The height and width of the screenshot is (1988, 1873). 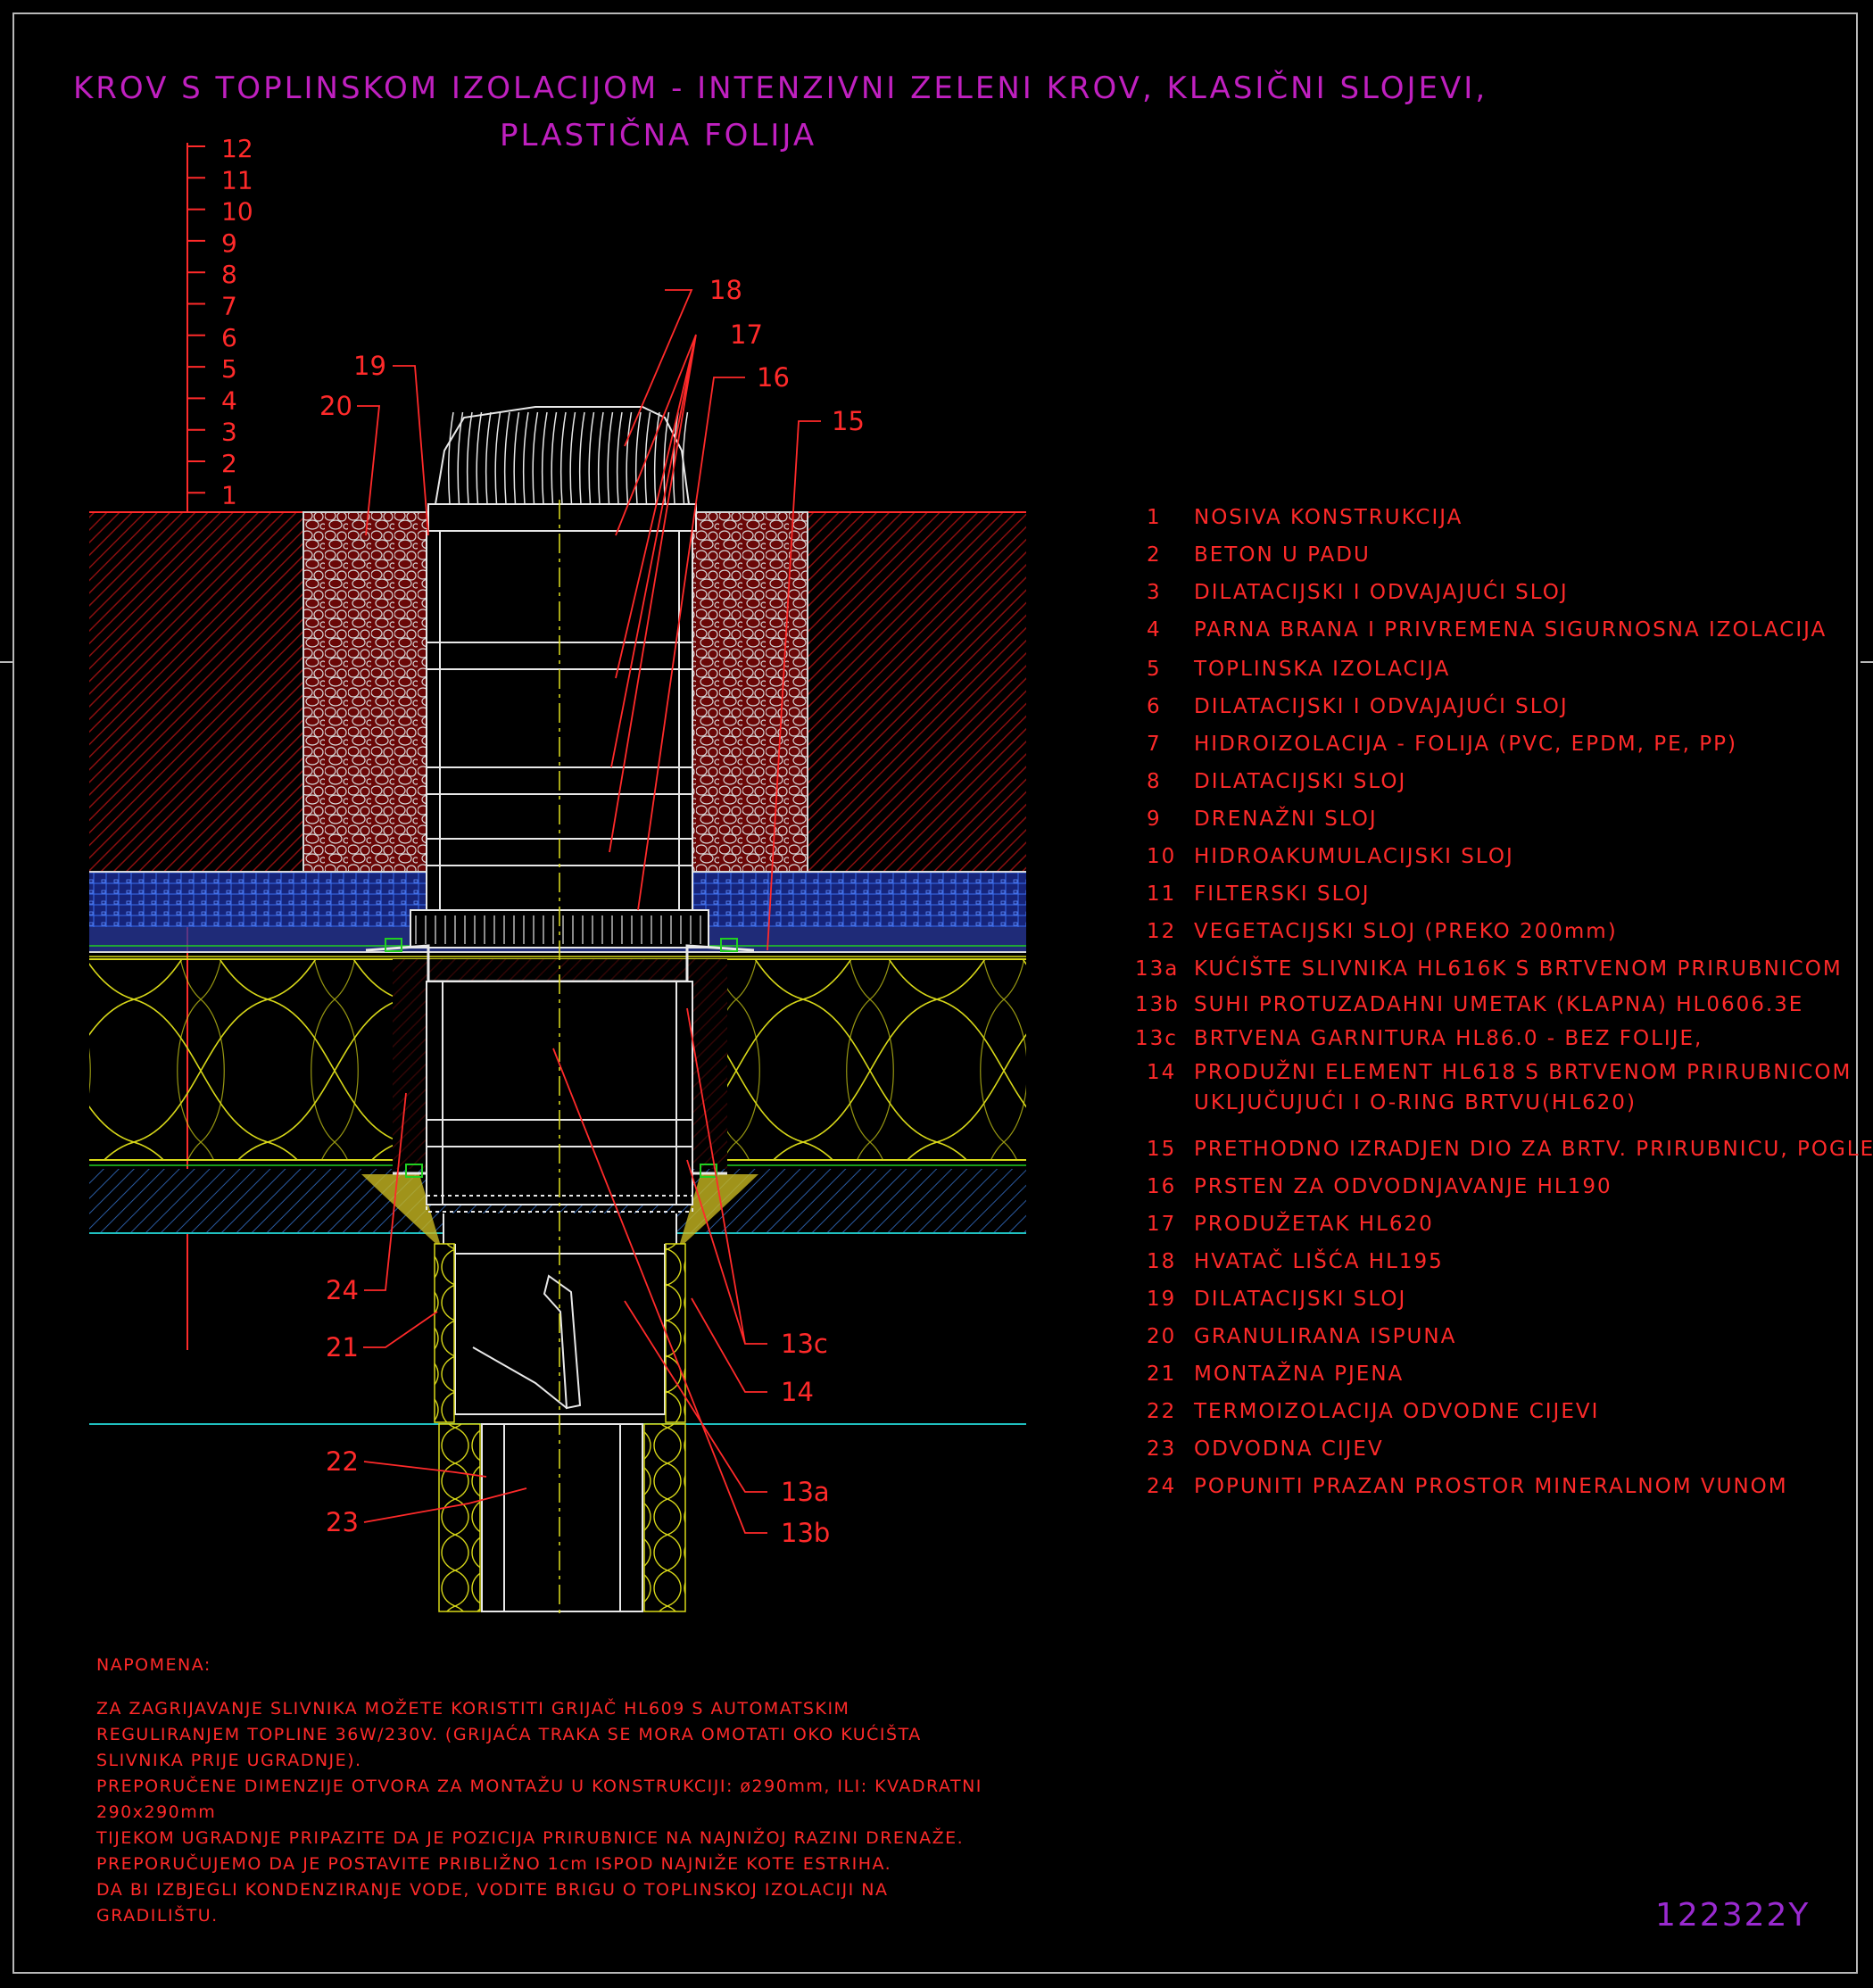 I want to click on legend-text-9: DRENAŽNI SLOJ, so click(x=1286, y=818).